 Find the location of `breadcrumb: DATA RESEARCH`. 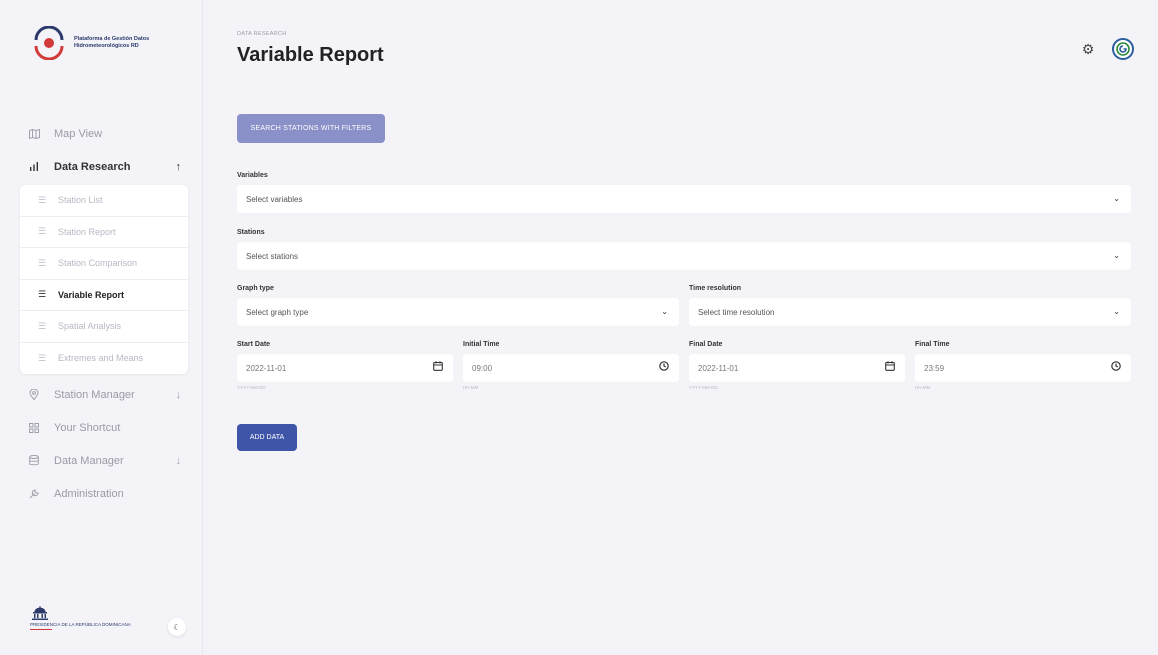

breadcrumb: DATA RESEARCH is located at coordinates (262, 34).